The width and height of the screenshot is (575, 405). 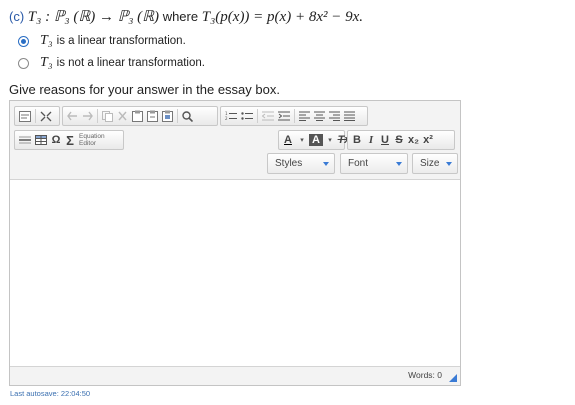 I want to click on option-linear: T₃ is a linear transformation., so click(x=102, y=41).